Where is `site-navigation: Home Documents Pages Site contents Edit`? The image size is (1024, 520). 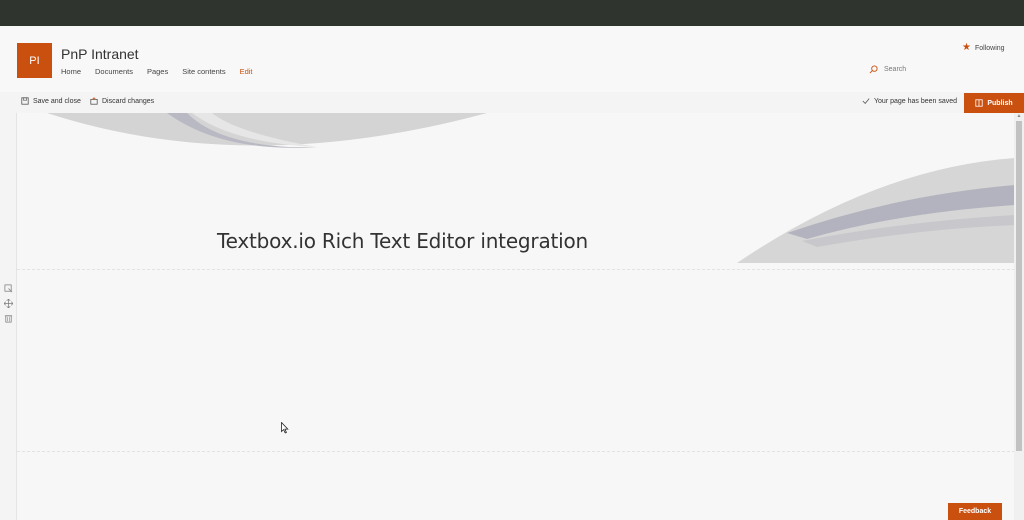
site-navigation: Home Documents Pages Site contents Edit is located at coordinates (157, 71).